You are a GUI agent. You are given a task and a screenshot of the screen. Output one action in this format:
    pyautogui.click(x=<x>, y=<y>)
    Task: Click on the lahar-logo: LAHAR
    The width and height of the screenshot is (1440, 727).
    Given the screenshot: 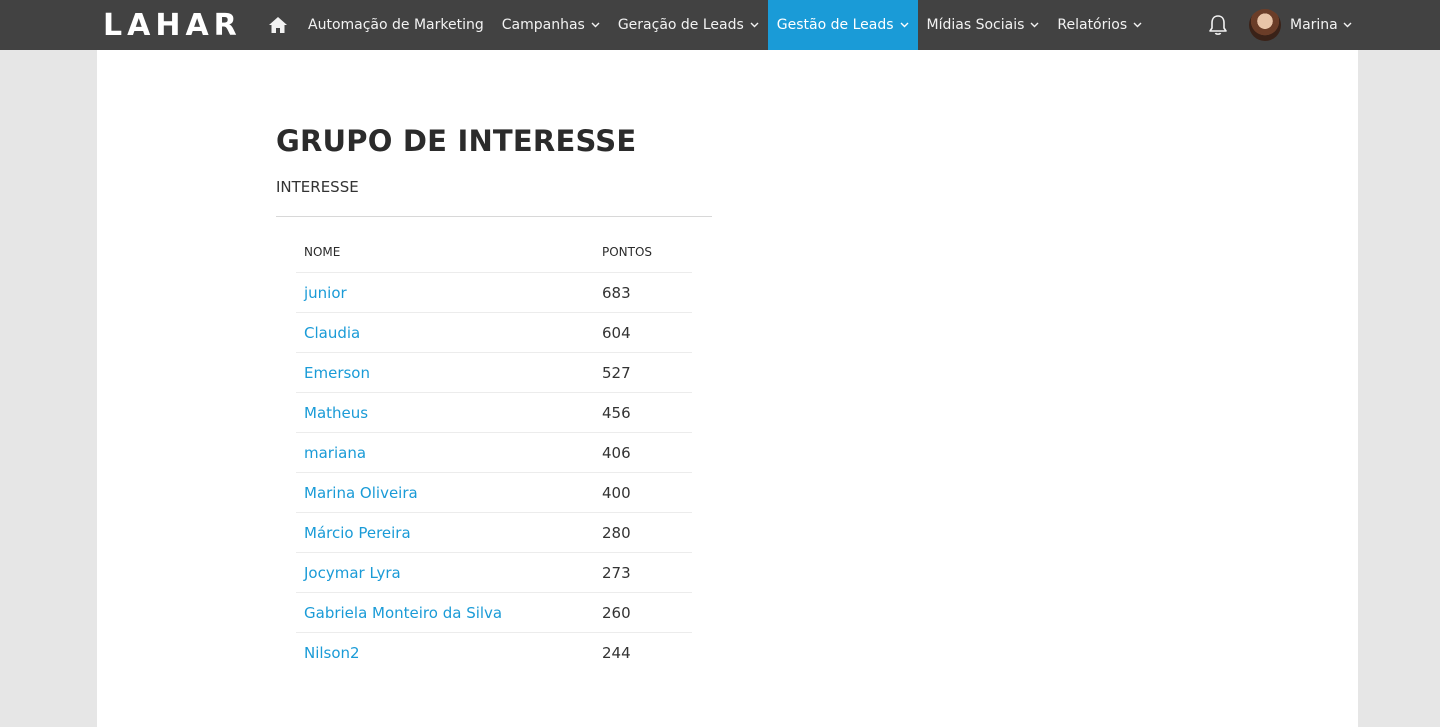 What is the action you would take?
    pyautogui.click(x=172, y=25)
    